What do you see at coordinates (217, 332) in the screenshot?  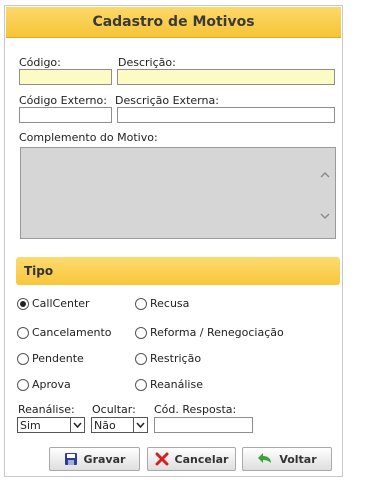 I see `radio-label: Reforma / Renegociação` at bounding box center [217, 332].